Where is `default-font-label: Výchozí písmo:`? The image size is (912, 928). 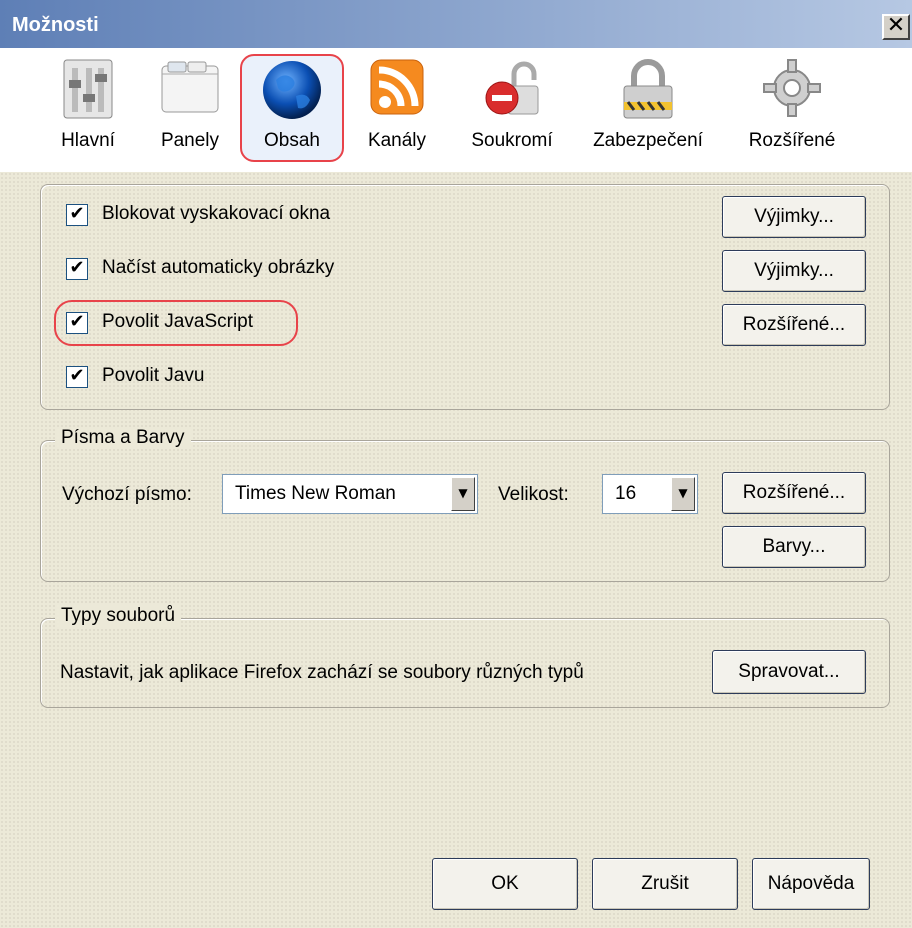 default-font-label: Výchozí písmo: is located at coordinates (127, 494).